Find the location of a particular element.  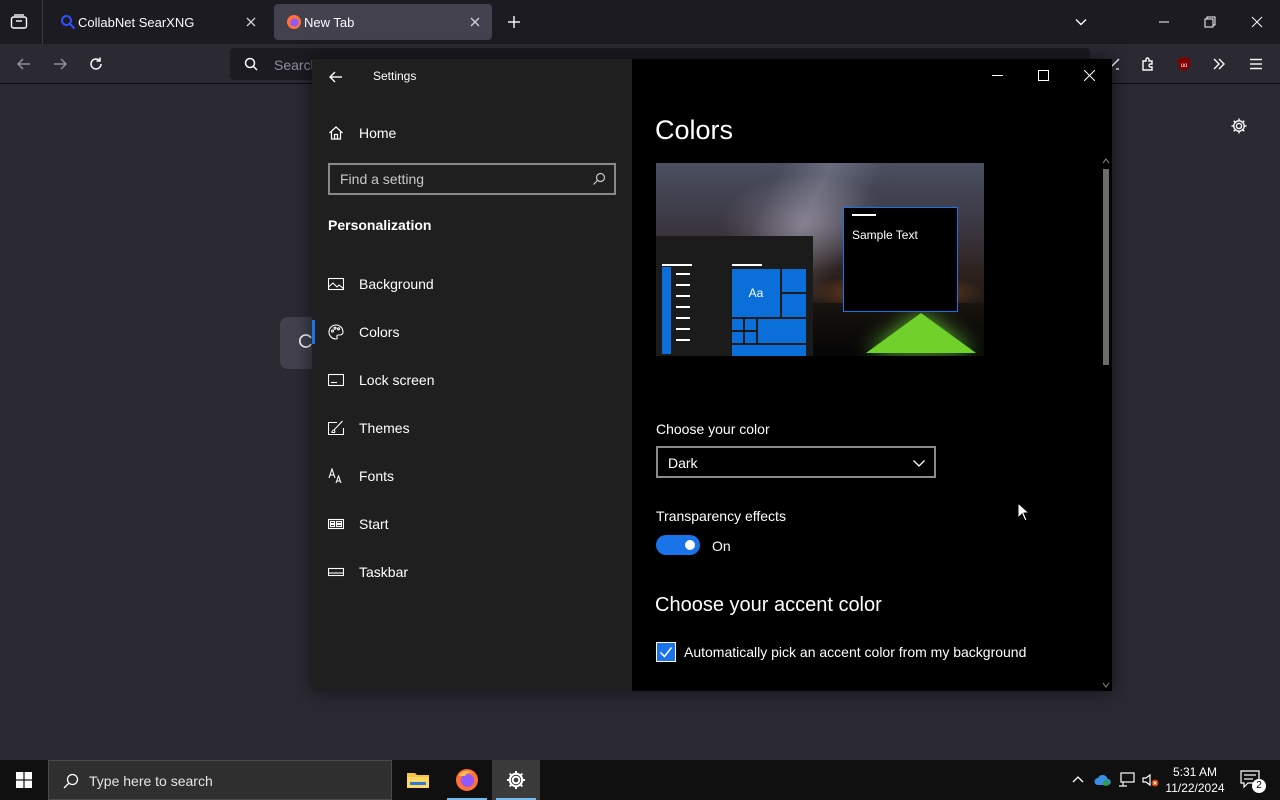

firefox-icon is located at coordinates (467, 780).